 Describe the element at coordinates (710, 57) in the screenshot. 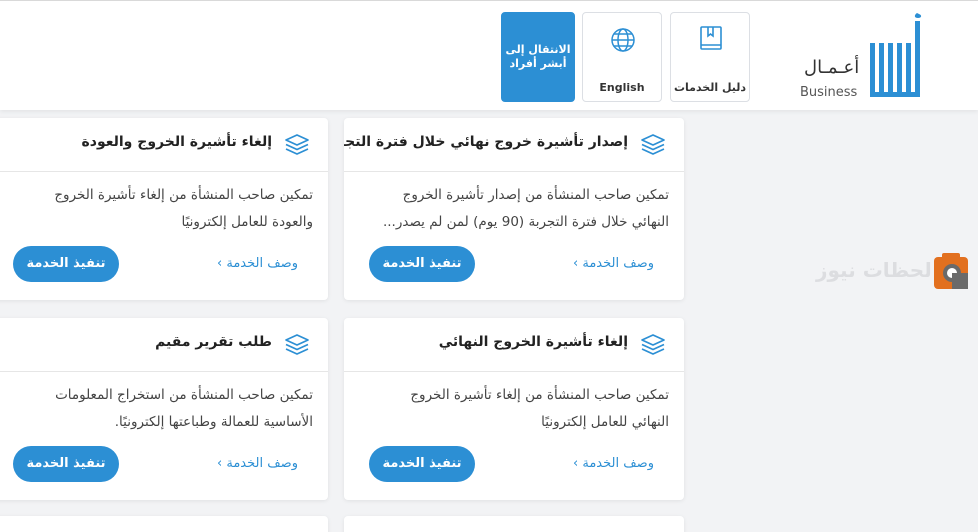

I see `services-guide-button: دليل الخدمات` at that location.